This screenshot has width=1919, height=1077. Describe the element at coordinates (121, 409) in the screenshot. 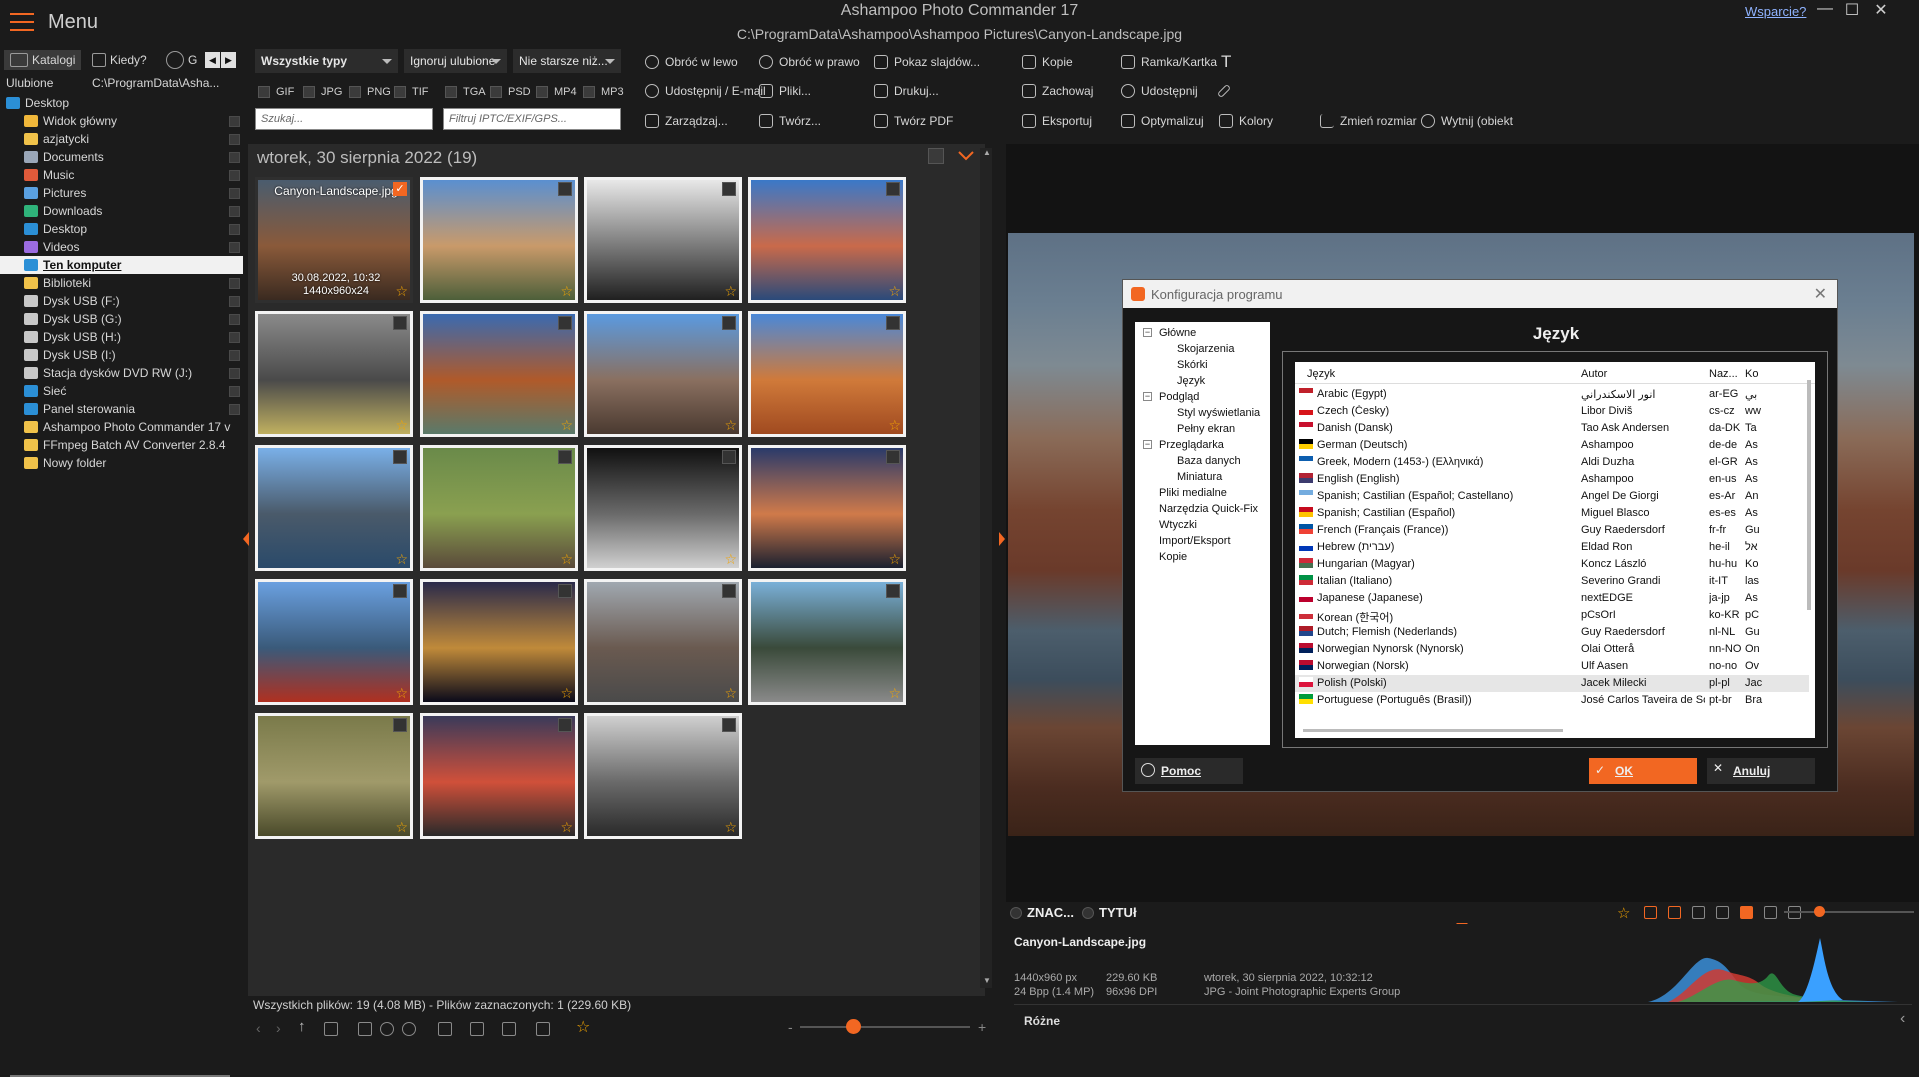

I see `tree-item: Panel sterowania` at that location.